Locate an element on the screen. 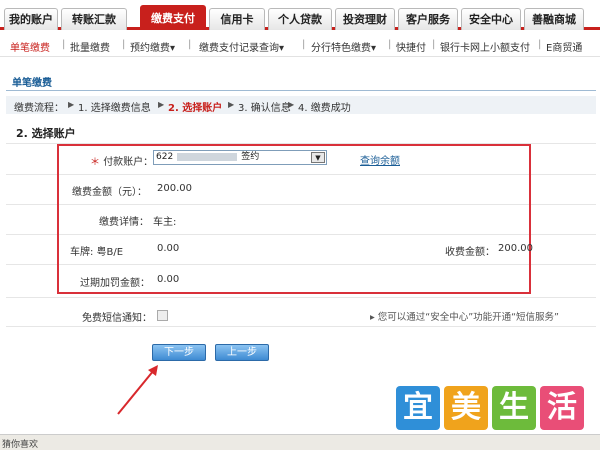 The image size is (600, 450). tab-customer-service: 客户服务 is located at coordinates (428, 19).